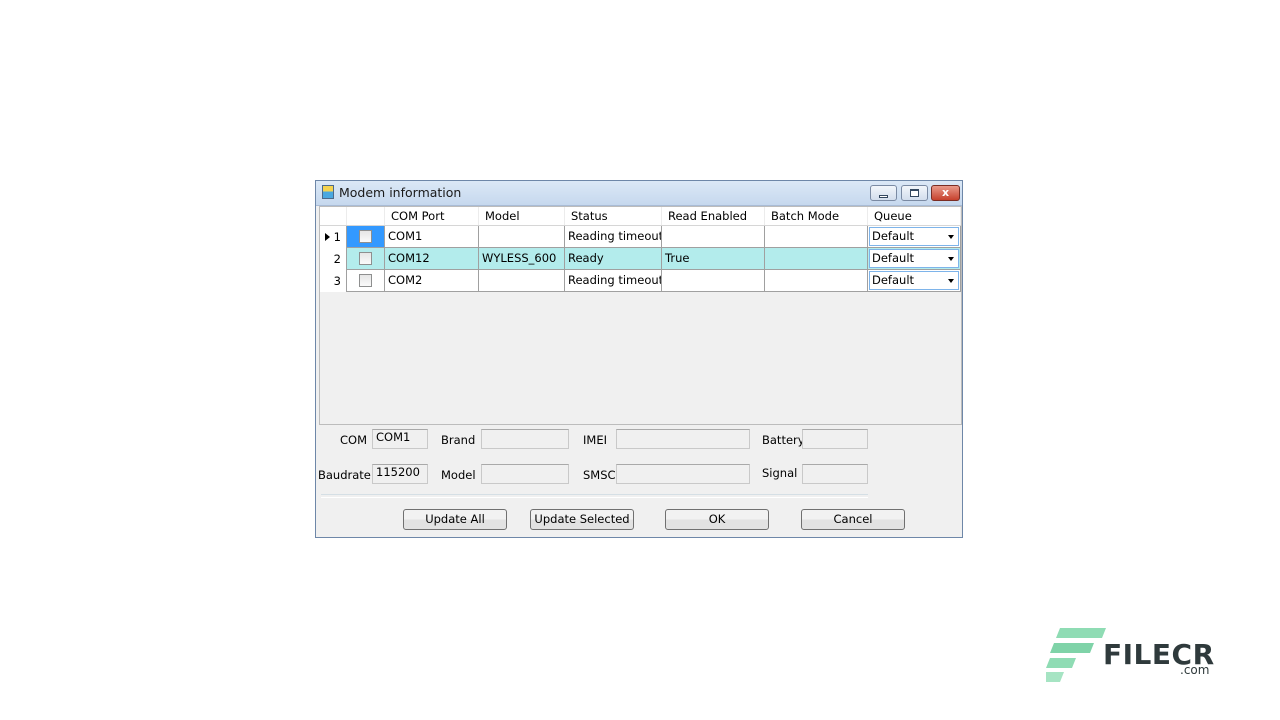  Describe the element at coordinates (458, 440) in the screenshot. I see `brand-label: Brand` at that location.